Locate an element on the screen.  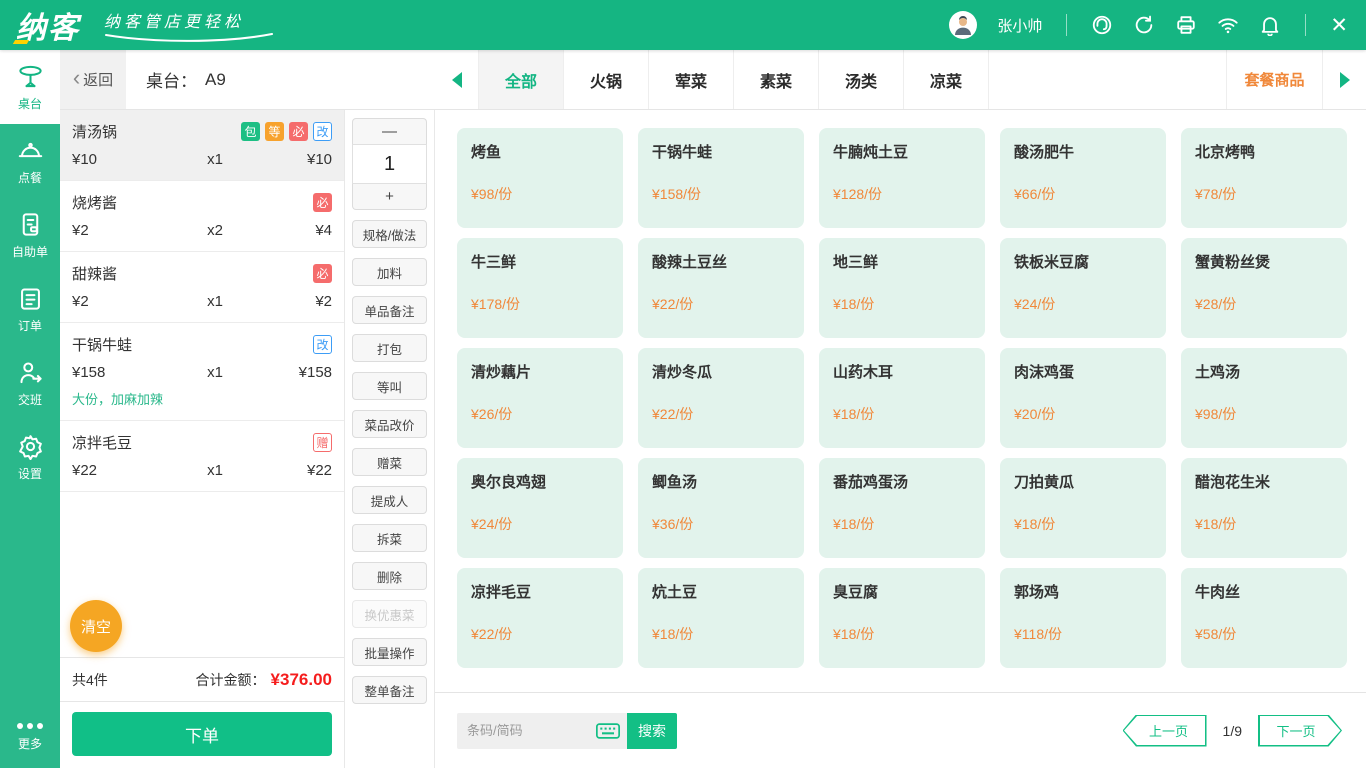
menu-item-card: 凉拌毛豆 ¥22/份 is located at coordinates (540, 618).